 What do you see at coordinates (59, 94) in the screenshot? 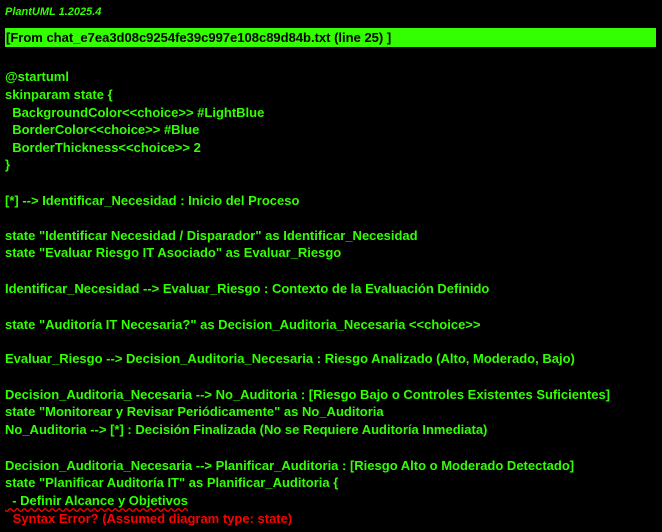
I see `code-line-skinparam: skinparam state {` at bounding box center [59, 94].